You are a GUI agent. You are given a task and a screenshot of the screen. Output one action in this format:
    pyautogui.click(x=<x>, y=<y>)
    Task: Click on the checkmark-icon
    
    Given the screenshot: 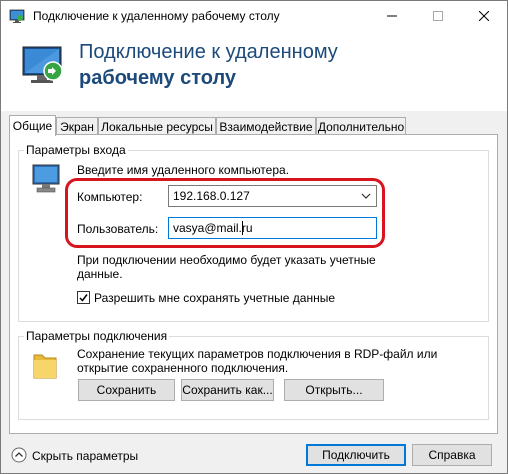 What is the action you would take?
    pyautogui.click(x=83, y=298)
    